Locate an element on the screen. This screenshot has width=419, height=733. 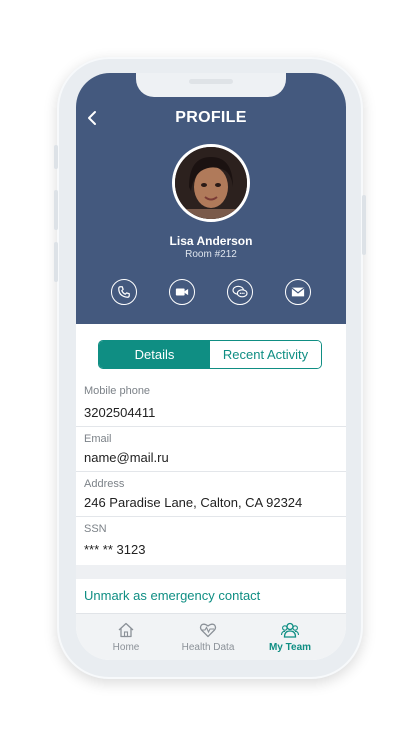
ssn-value: *** ** 3123 is located at coordinates (115, 549).